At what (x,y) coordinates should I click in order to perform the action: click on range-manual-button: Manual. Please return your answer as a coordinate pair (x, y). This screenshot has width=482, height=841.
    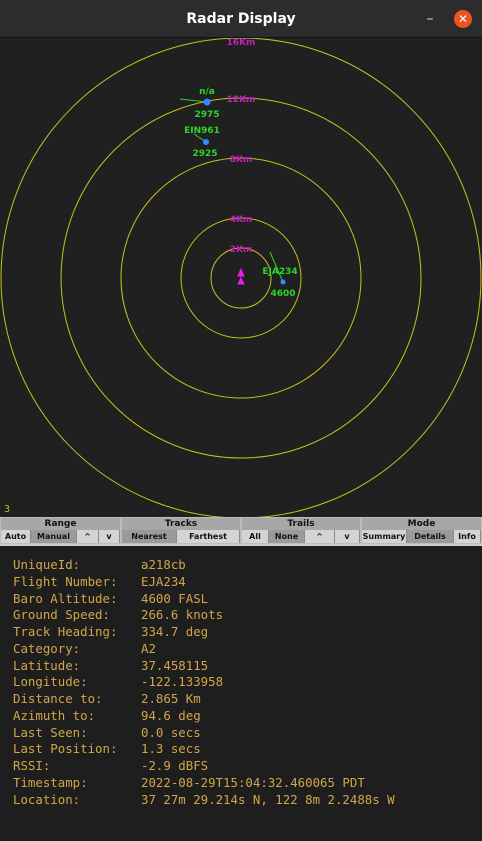
    Looking at the image, I should click on (54, 536).